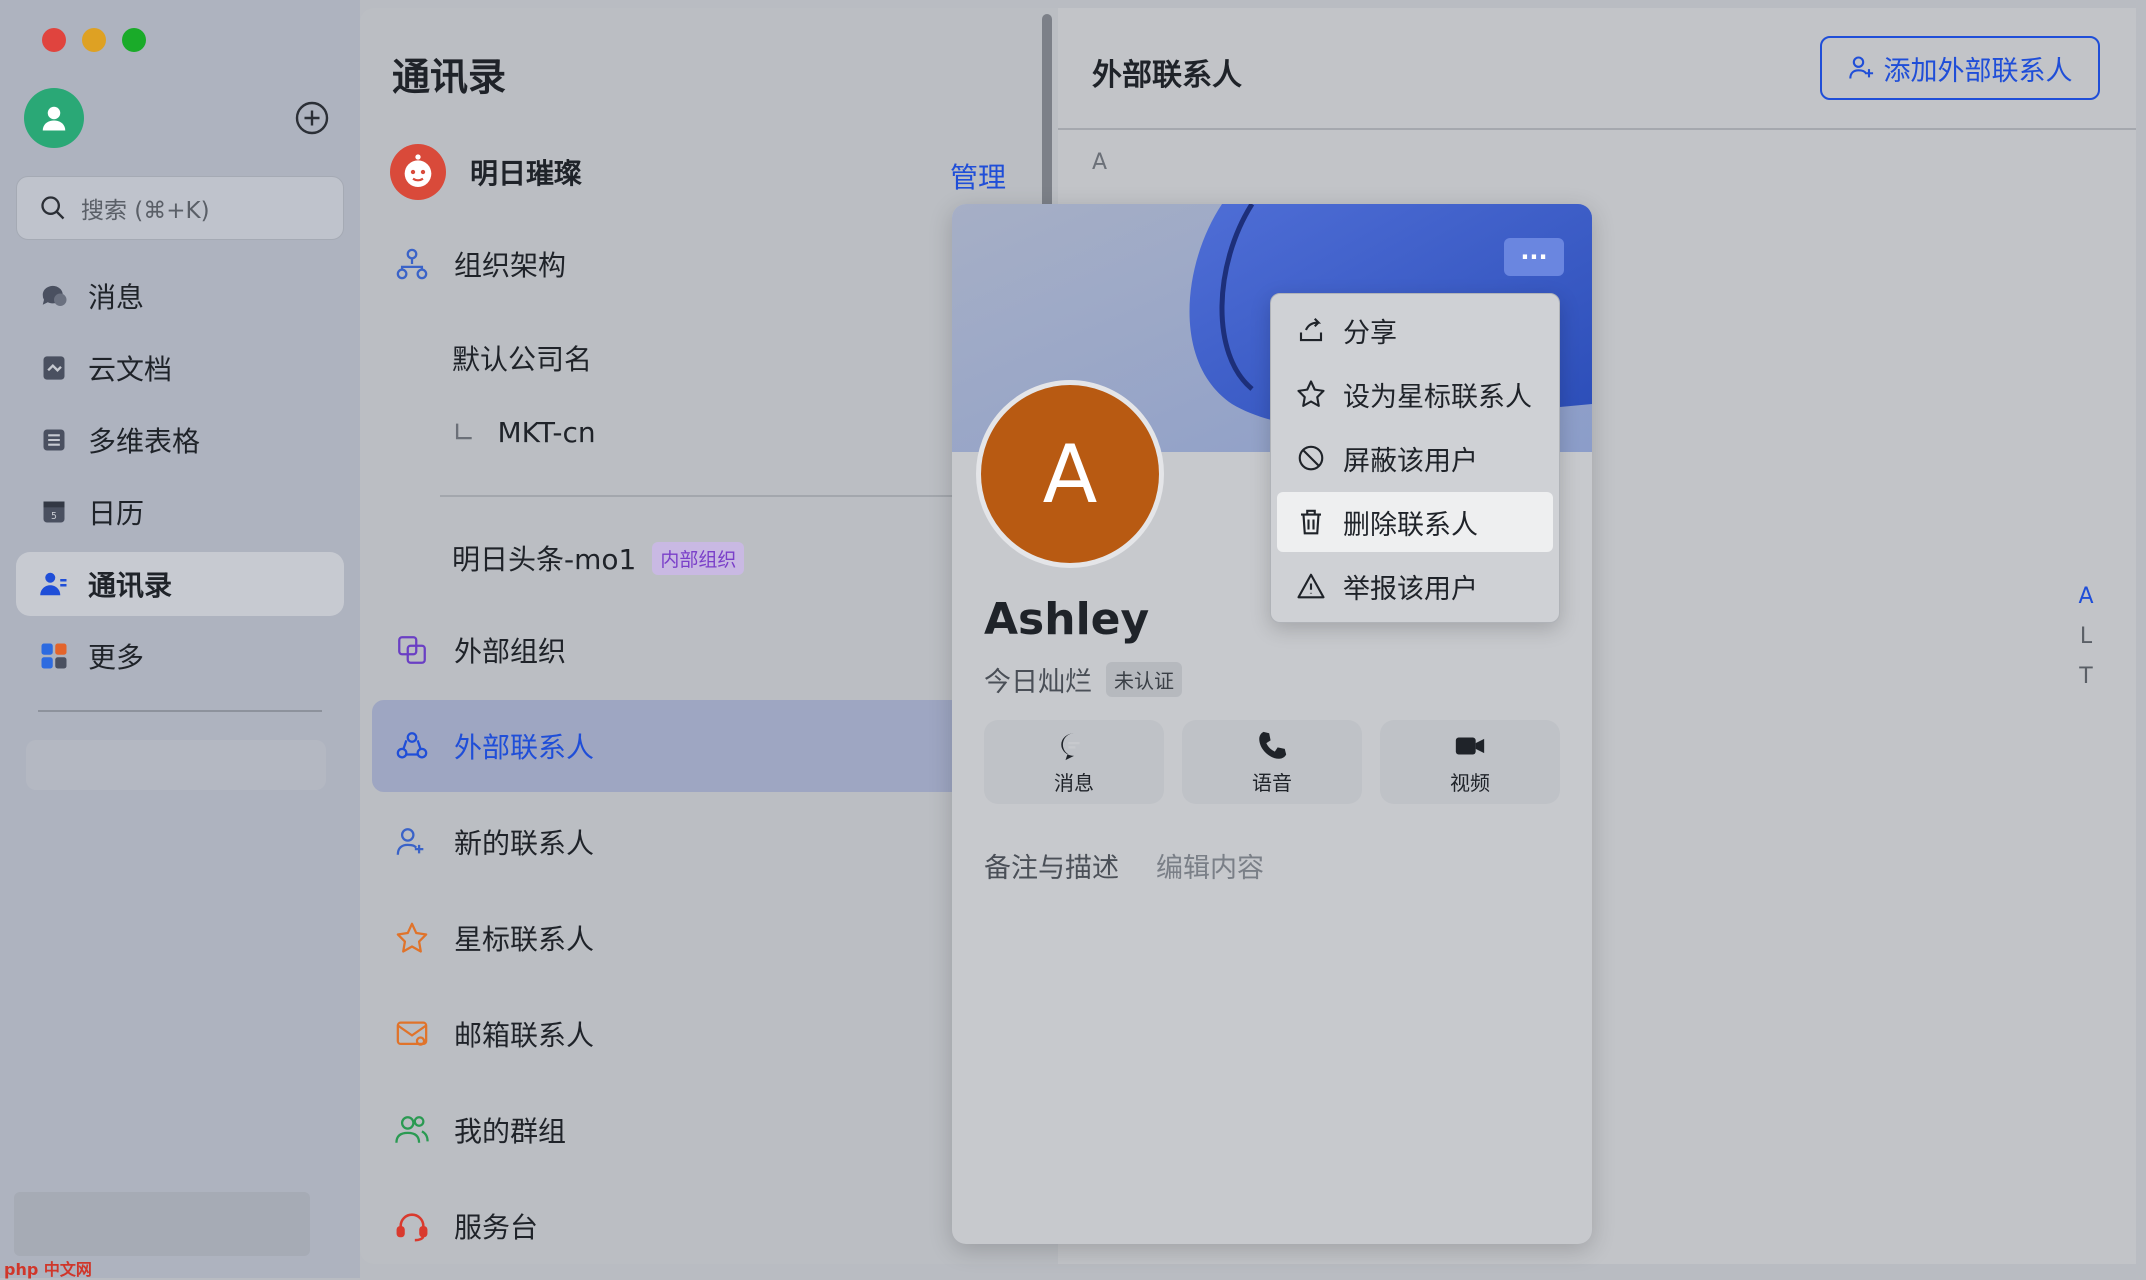  Describe the element at coordinates (1370, 333) in the screenshot. I see `menu-label: 分享` at that location.